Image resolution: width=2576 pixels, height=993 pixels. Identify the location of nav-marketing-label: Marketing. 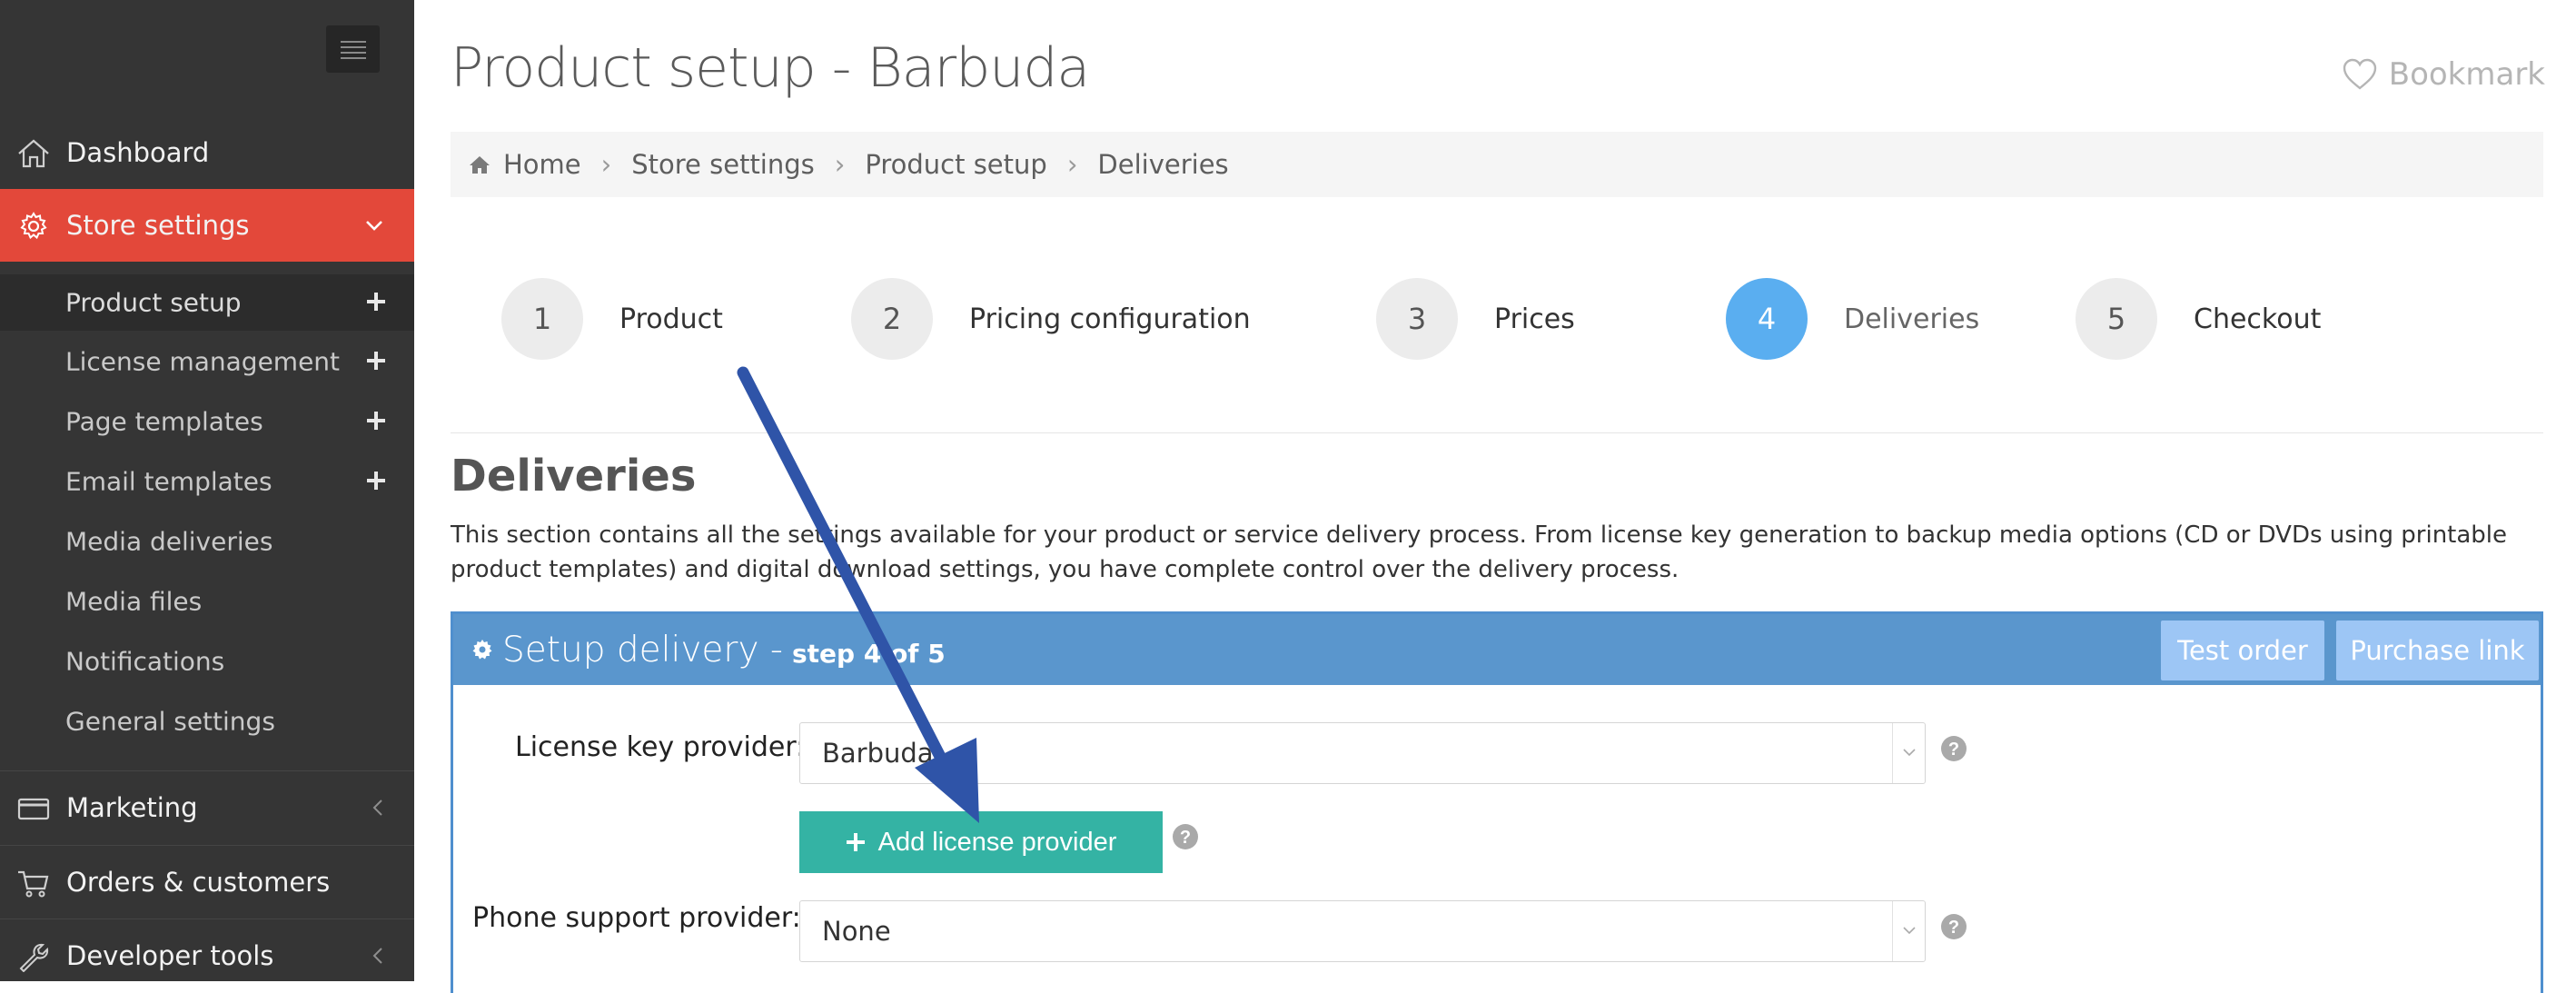
(132, 807).